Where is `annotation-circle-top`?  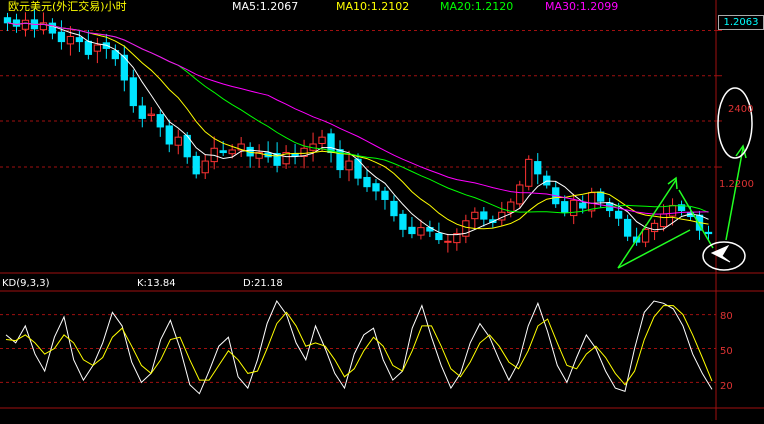
annotation-circle-top is located at coordinates (735, 123).